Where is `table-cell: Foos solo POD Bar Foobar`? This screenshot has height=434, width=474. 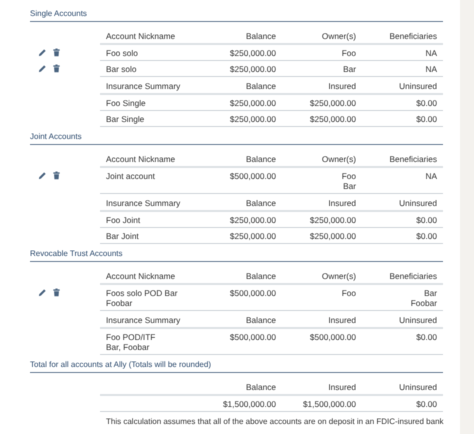
table-cell: Foos solo POD Bar Foobar is located at coordinates (148, 298).